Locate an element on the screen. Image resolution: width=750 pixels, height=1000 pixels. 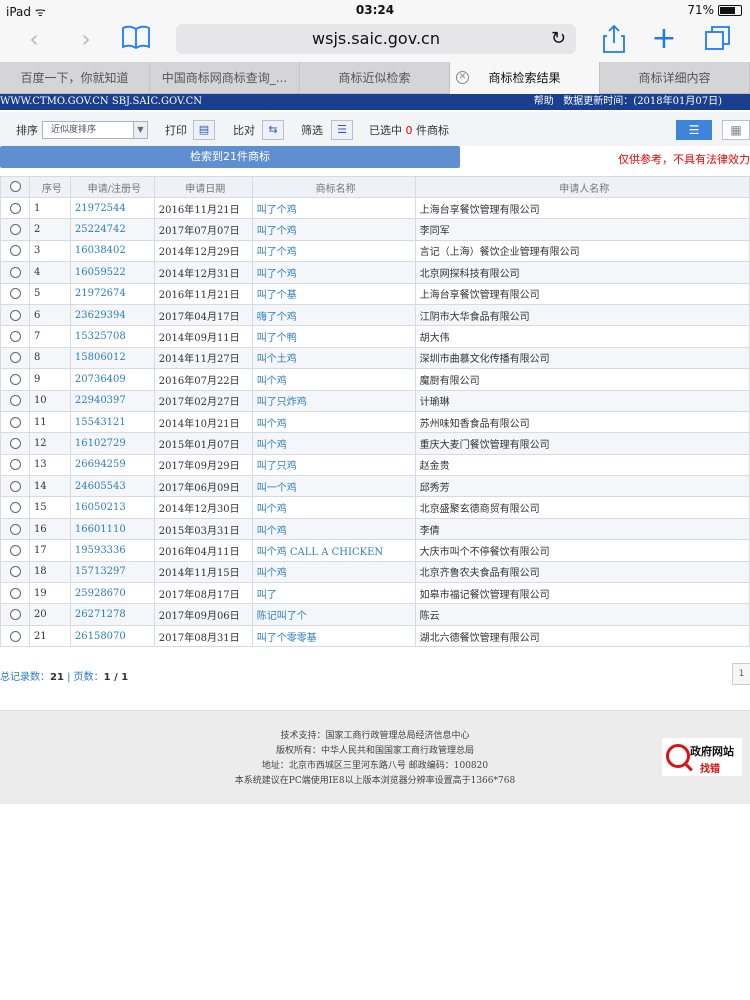
row-applicant: 北京齐鲁农夫食品有限公司 is located at coordinates (582, 572).